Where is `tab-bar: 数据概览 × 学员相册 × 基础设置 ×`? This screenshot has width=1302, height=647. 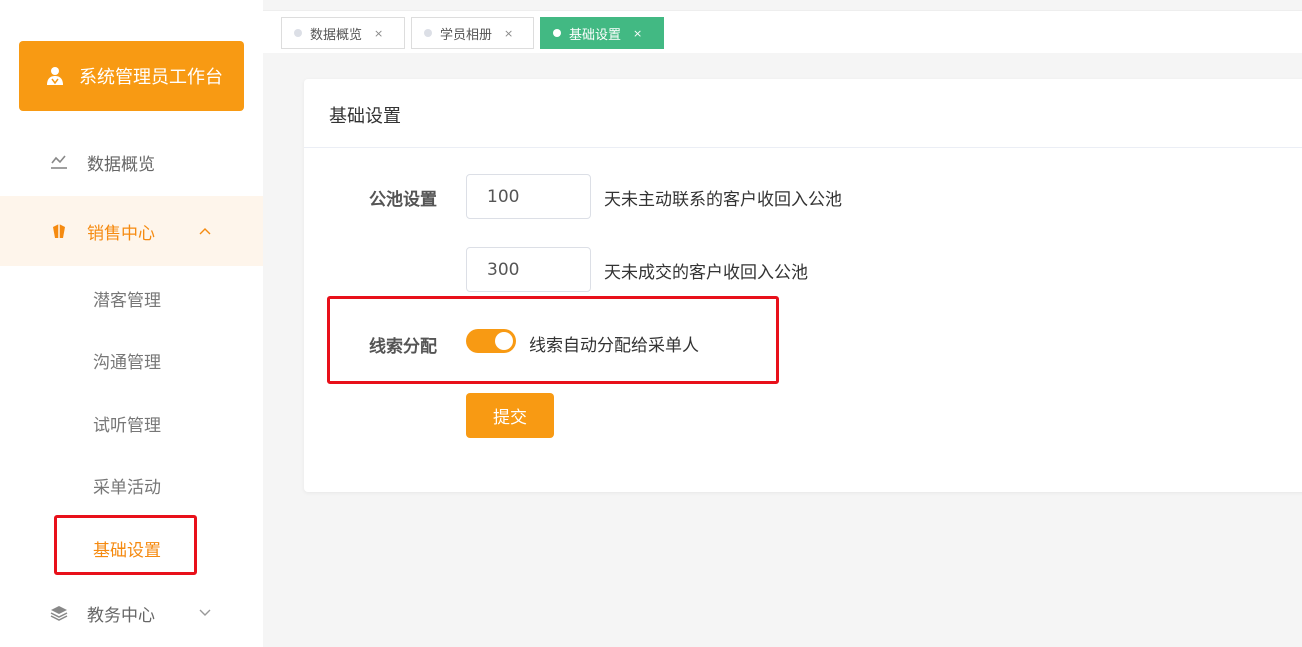 tab-bar: 数据概览 × 学员相册 × 基础设置 × is located at coordinates (782, 31).